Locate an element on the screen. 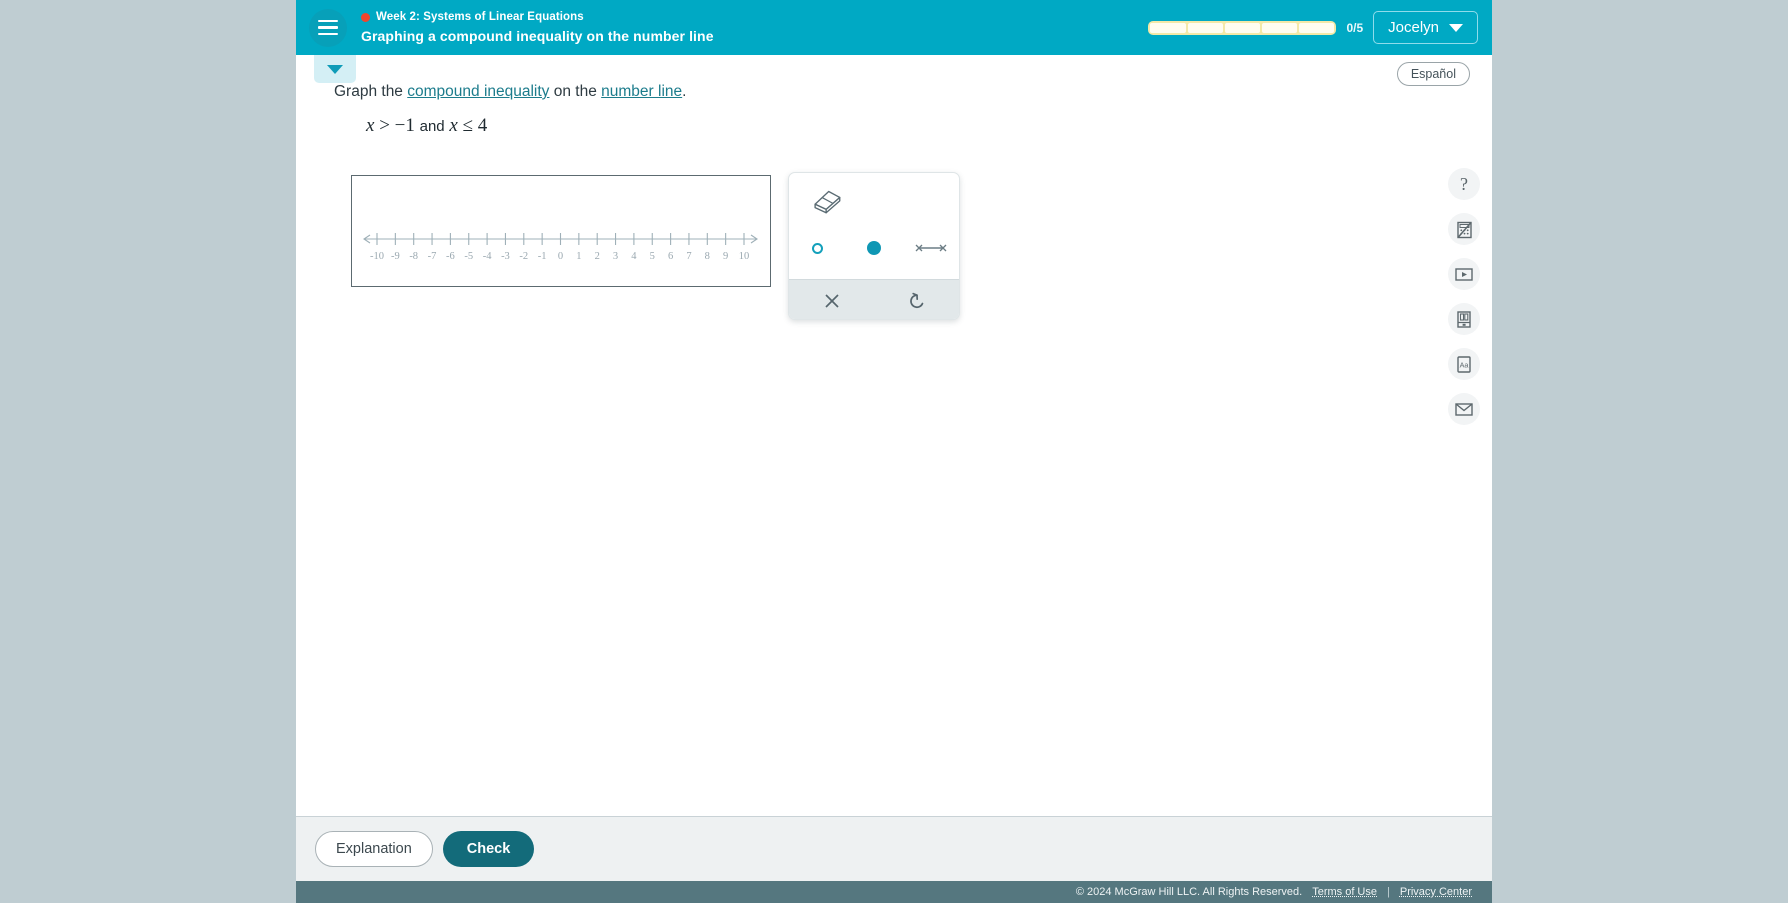  help-button: ? is located at coordinates (1464, 184).